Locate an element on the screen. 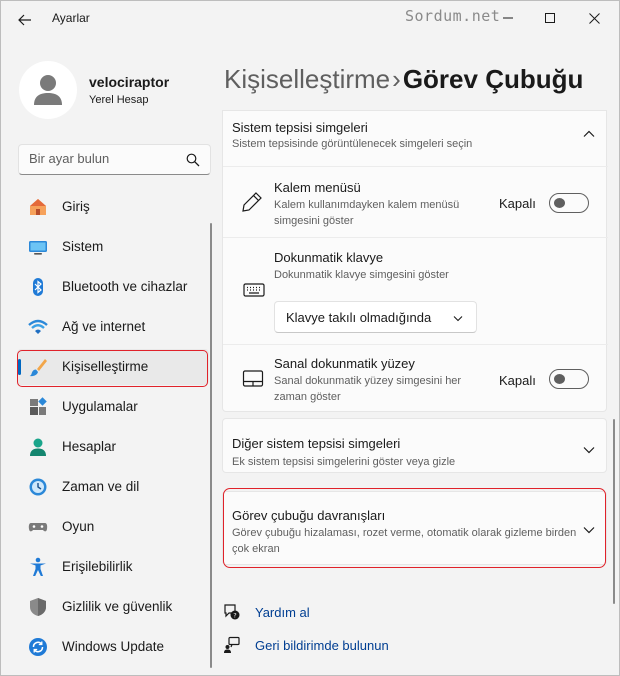 This screenshot has height=676, width=620. sidebar-item-zaman: Zaman ve dil is located at coordinates (113, 487).